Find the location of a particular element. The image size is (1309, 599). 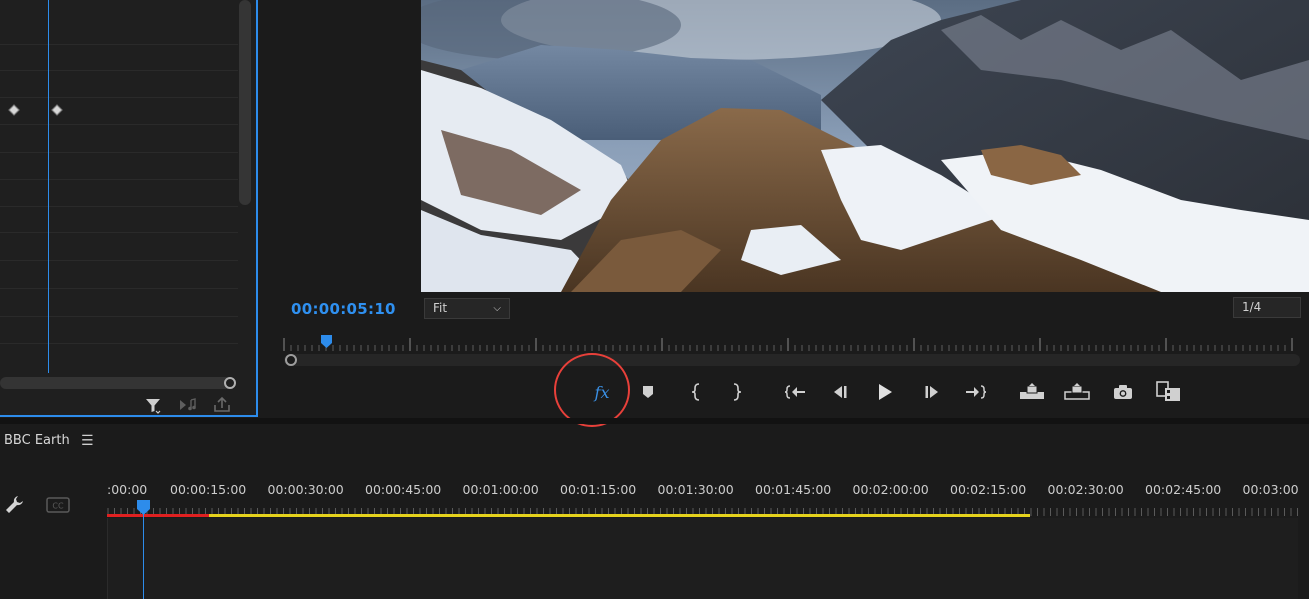

playback-resolution-select: 1/4 is located at coordinates (1267, 307).